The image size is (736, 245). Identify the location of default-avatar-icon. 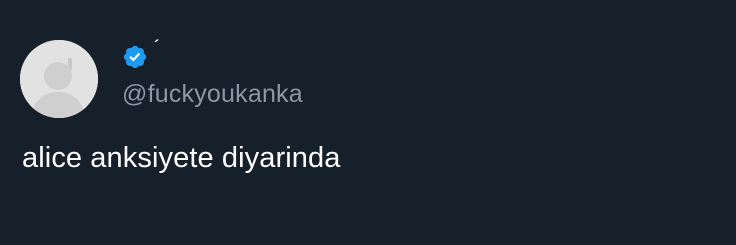
(59, 79).